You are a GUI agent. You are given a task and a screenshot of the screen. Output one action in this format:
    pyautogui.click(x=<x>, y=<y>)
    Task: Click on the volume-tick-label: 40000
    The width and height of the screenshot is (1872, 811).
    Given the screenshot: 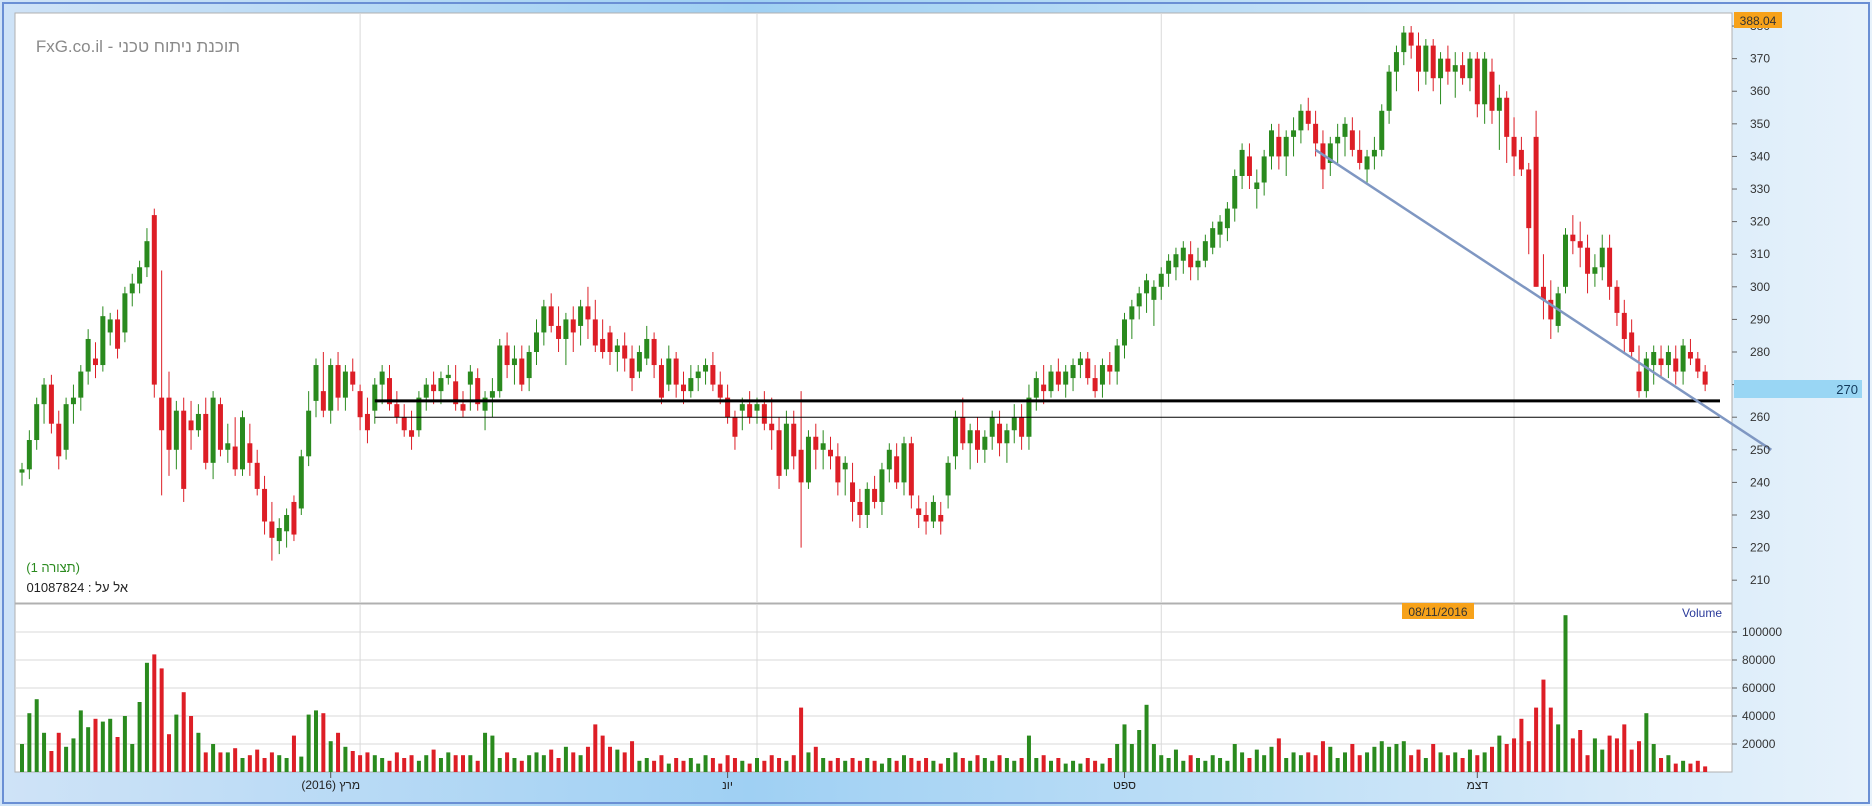 What is the action you would take?
    pyautogui.click(x=1759, y=716)
    